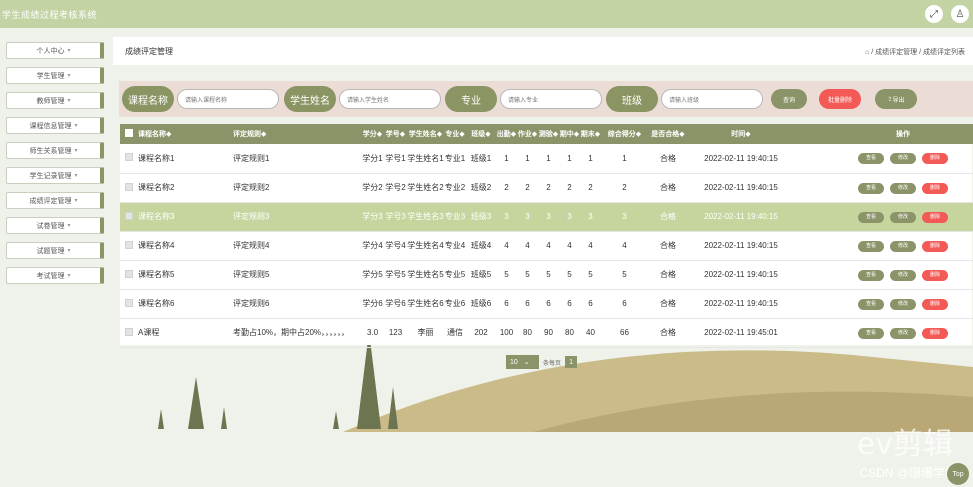  Describe the element at coordinates (55, 175) in the screenshot. I see `sidebar-item-student-records: 学生记录管理 ▾` at that location.